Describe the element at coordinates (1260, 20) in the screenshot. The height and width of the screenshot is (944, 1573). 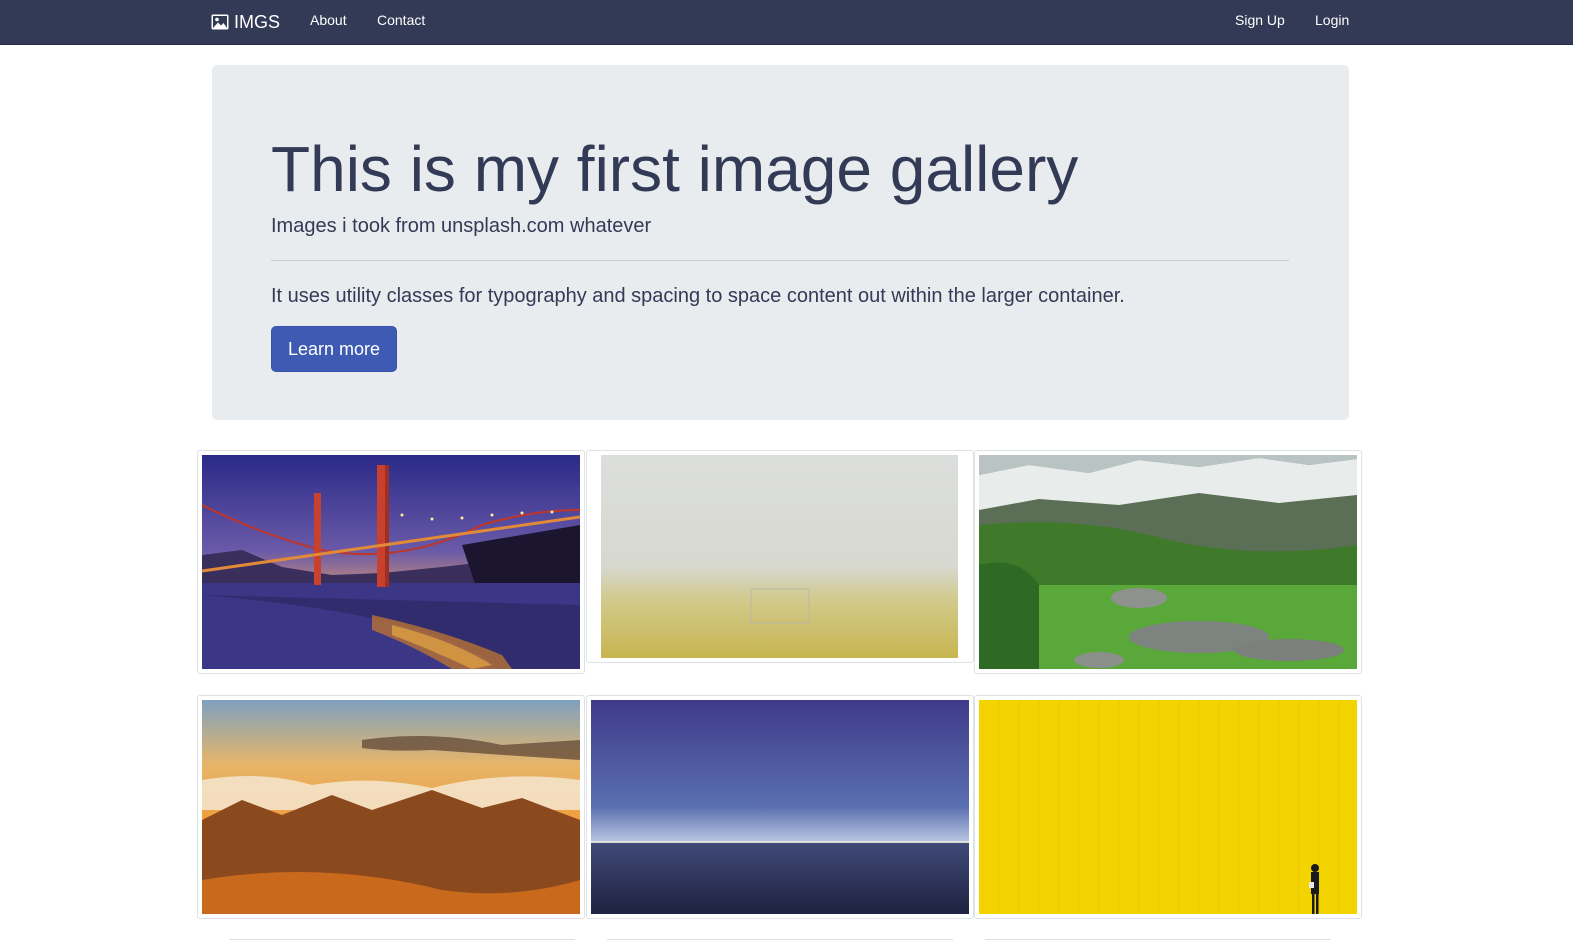
I see `nav-signup-link: Sign Up` at that location.